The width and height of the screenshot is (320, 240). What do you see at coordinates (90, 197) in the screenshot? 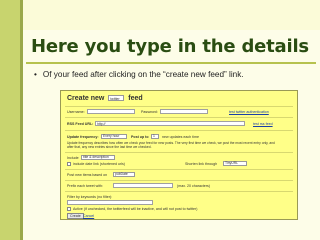
I see `filter-label: Filter by keywords (no filter):` at bounding box center [90, 197].